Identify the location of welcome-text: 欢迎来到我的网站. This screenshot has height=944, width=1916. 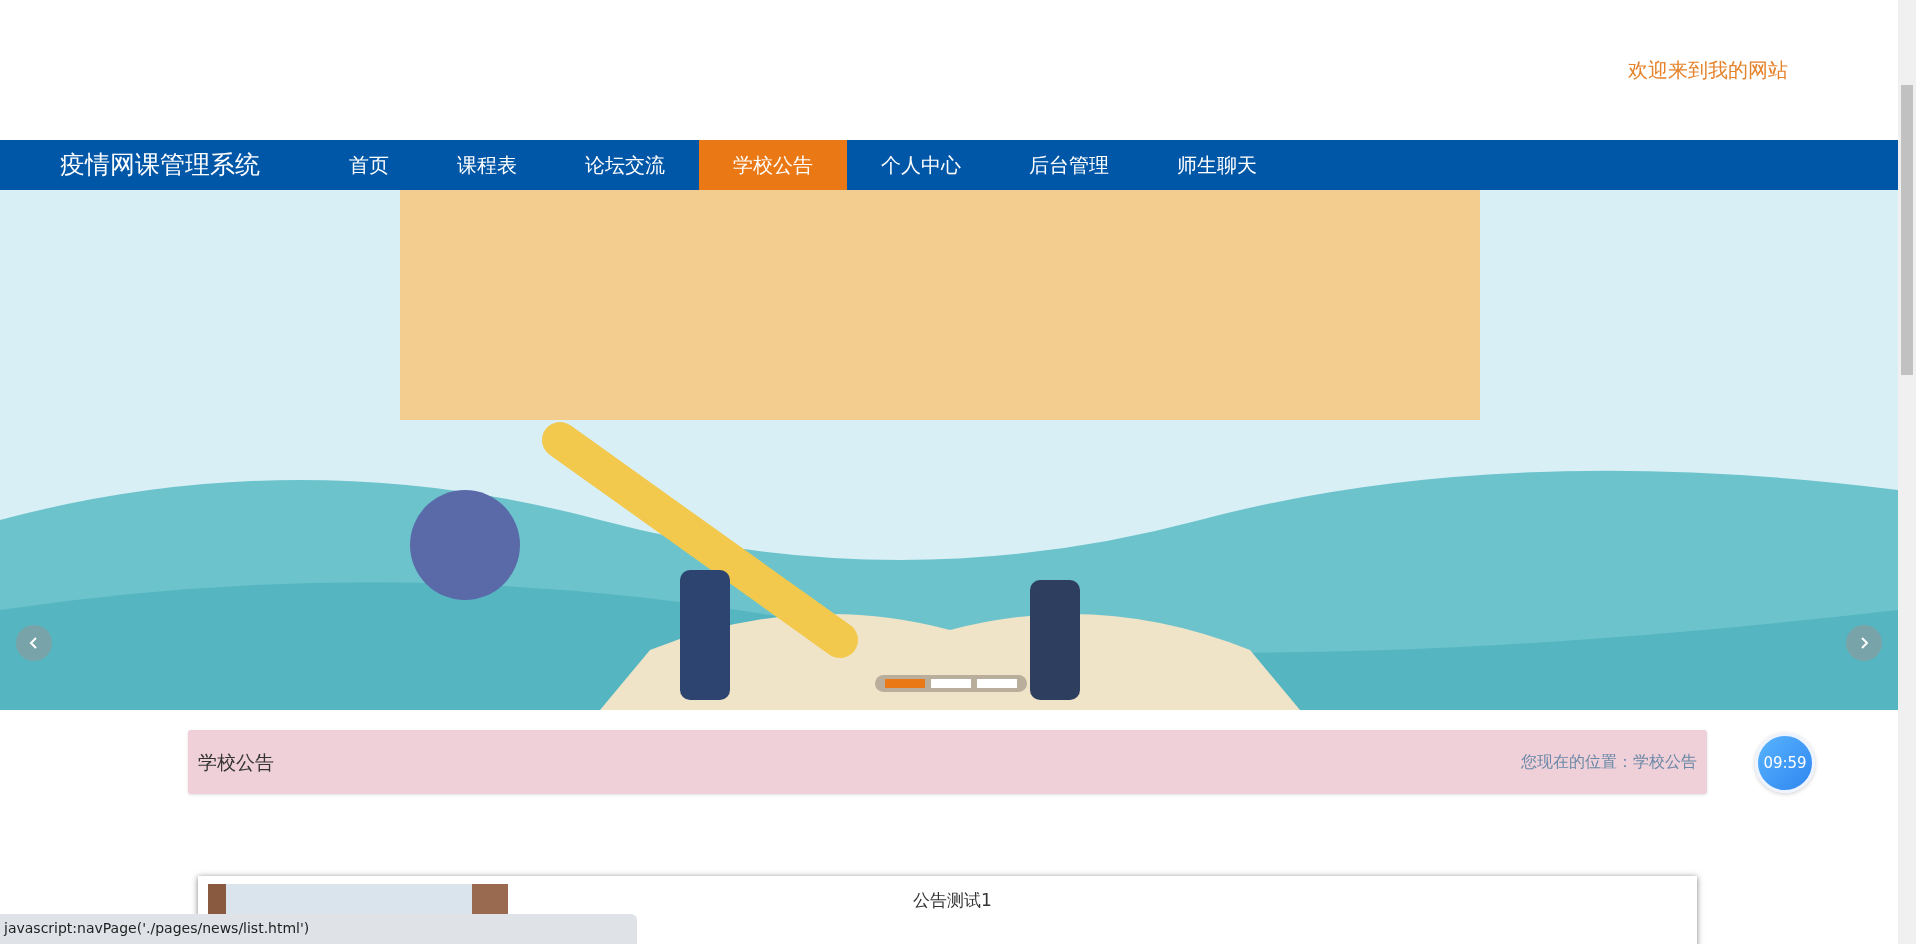
(1708, 70).